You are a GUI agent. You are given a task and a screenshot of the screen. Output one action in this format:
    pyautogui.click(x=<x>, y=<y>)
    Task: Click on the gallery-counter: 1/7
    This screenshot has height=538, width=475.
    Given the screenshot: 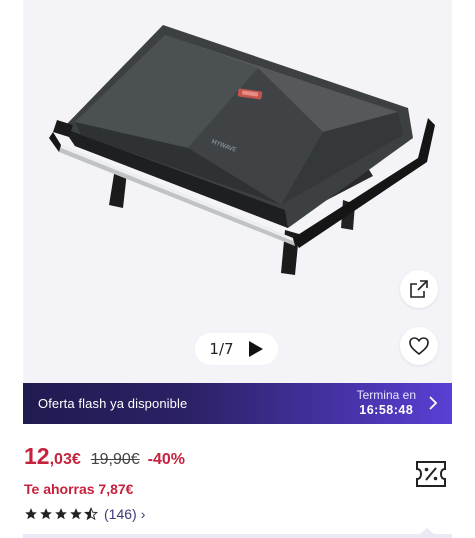 What is the action you would take?
    pyautogui.click(x=236, y=349)
    